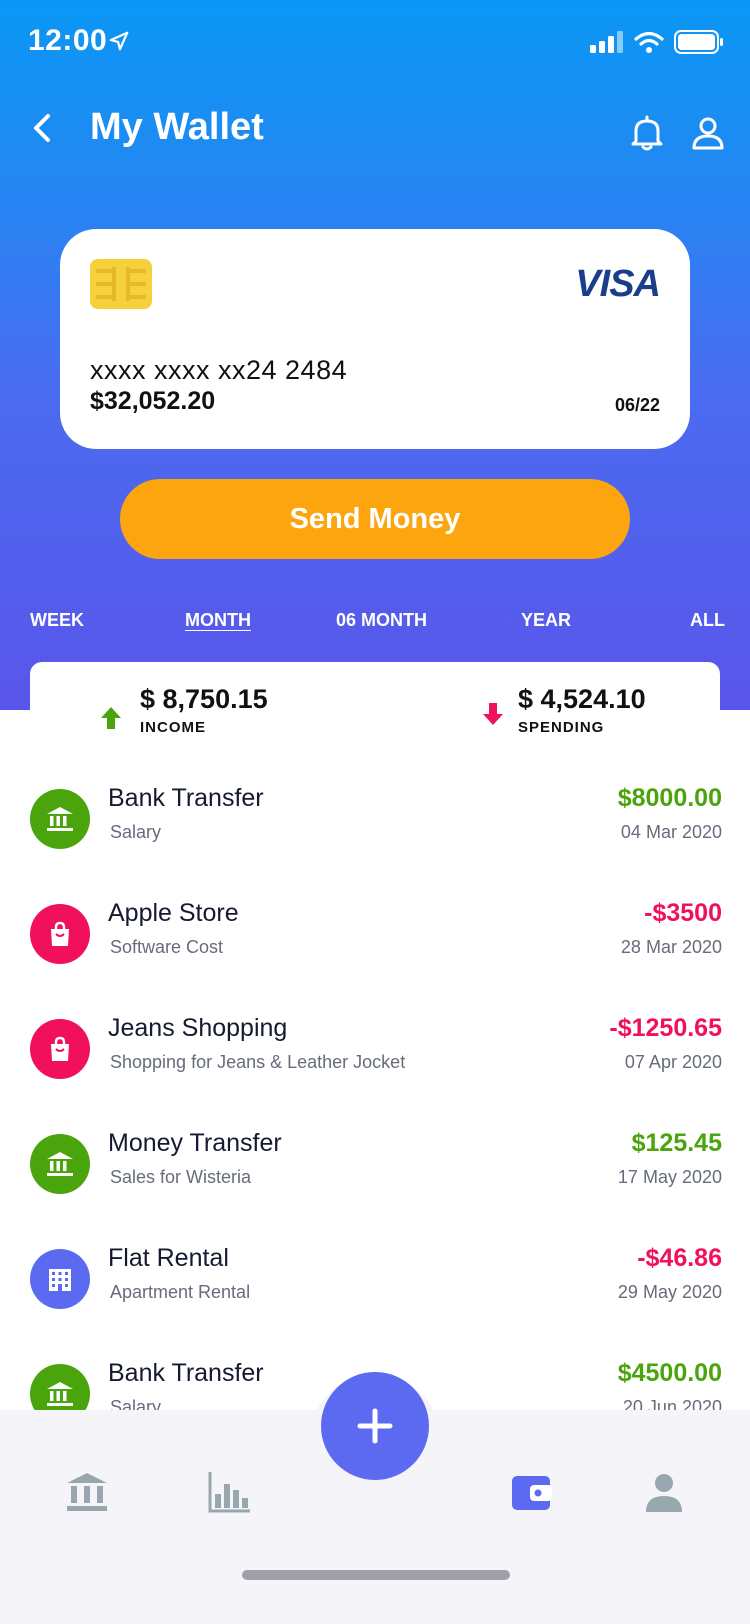 The height and width of the screenshot is (1624, 750). I want to click on income-label: INCOME, so click(173, 727).